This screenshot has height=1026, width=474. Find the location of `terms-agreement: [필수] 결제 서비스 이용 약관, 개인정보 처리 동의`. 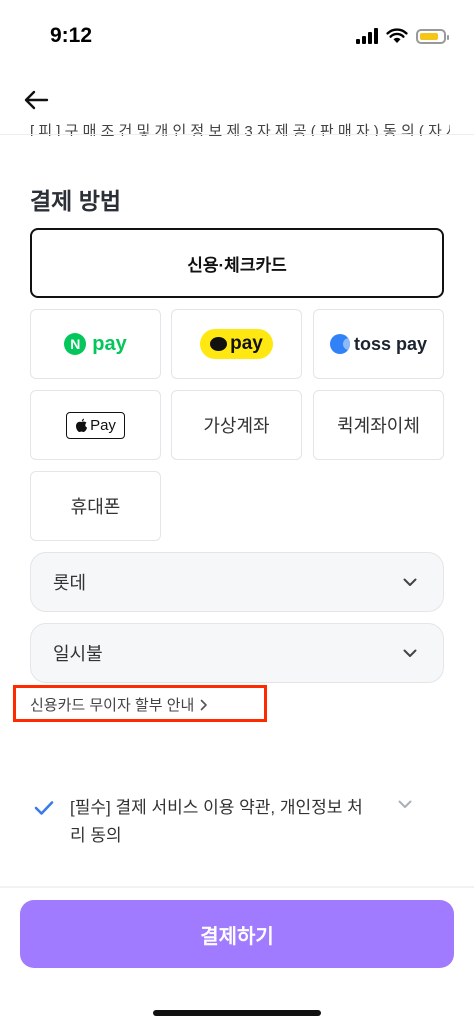

terms-agreement: [필수] 결제 서비스 이용 약관, 개인정보 처리 동의 is located at coordinates (234, 822).